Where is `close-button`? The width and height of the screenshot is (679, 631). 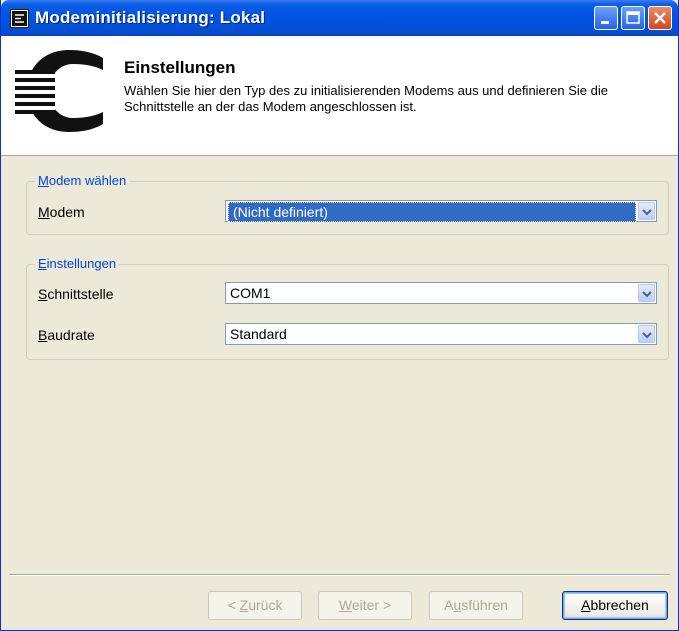
close-button is located at coordinates (660, 18).